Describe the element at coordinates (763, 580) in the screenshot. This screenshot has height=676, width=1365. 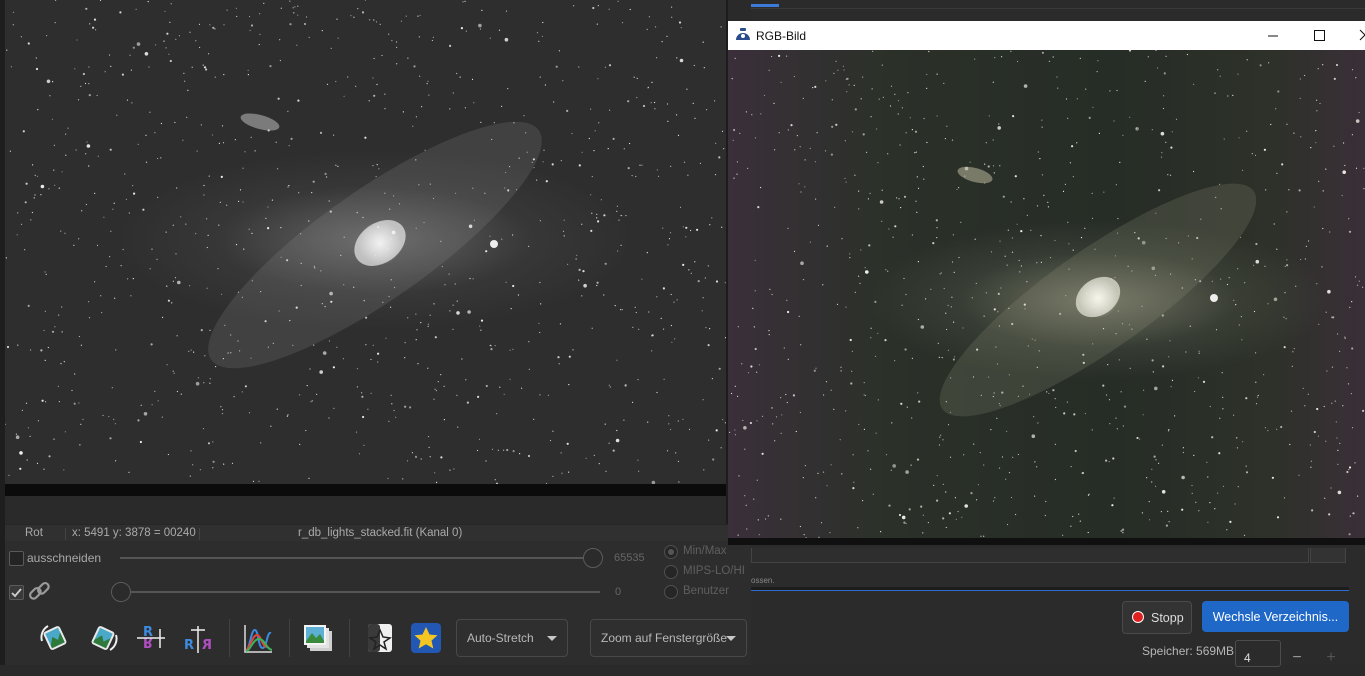
I see `progress-status-text: ossen.` at that location.